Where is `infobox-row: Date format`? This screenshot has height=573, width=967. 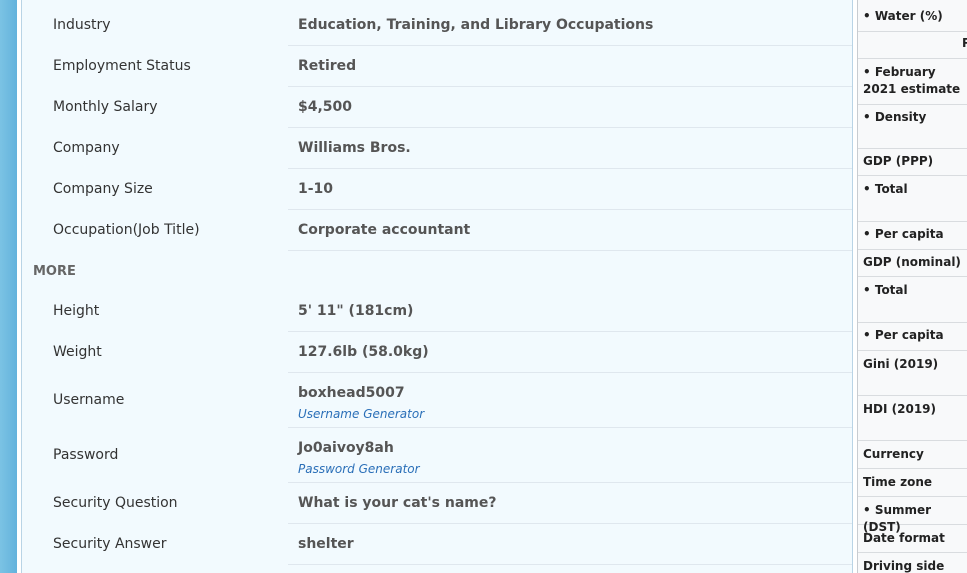 infobox-row: Date format is located at coordinates (912, 538).